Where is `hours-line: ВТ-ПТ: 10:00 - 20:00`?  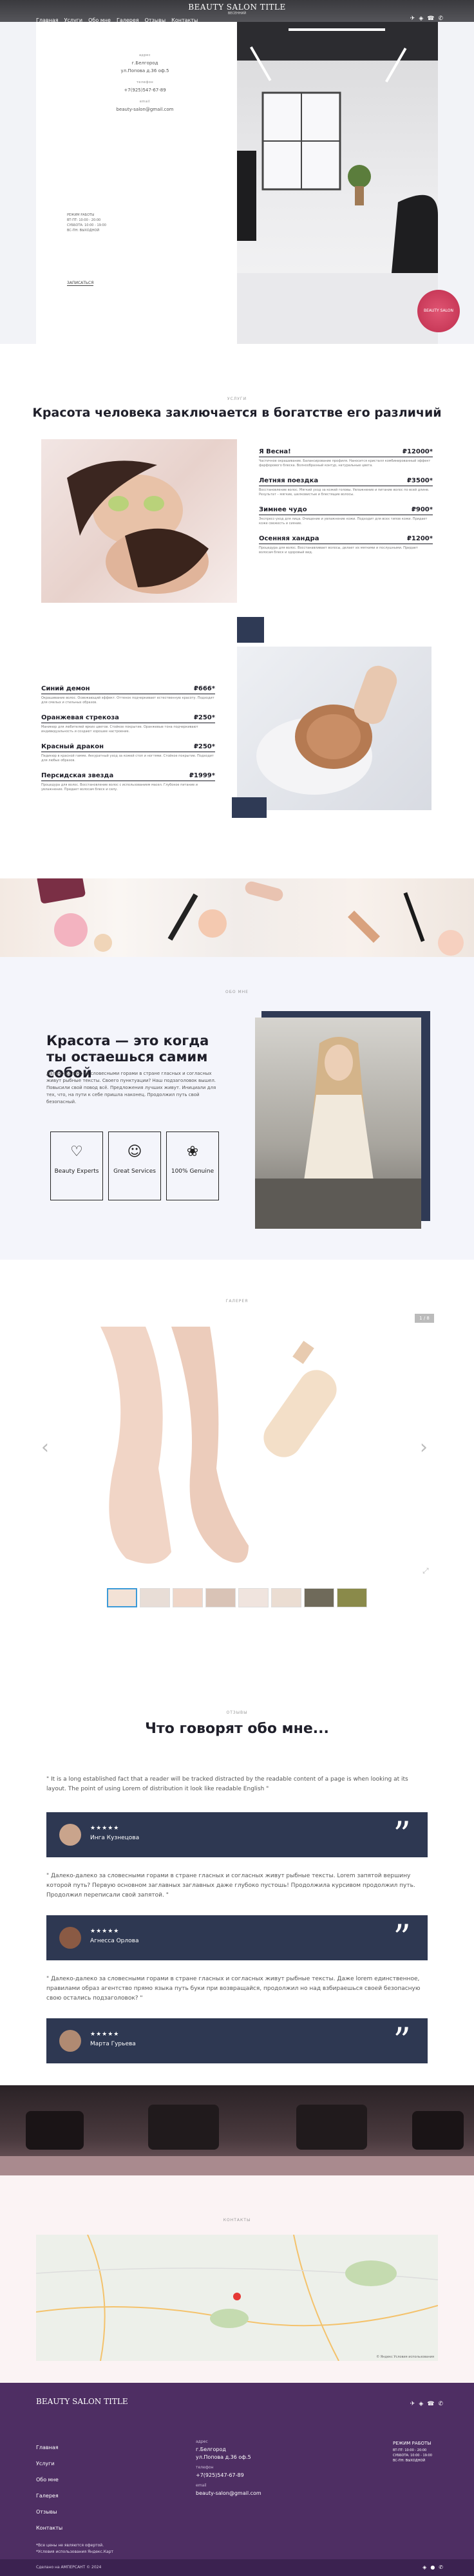
hours-line: ВТ-ПТ: 10:00 - 20:00 is located at coordinates (410, 2450).